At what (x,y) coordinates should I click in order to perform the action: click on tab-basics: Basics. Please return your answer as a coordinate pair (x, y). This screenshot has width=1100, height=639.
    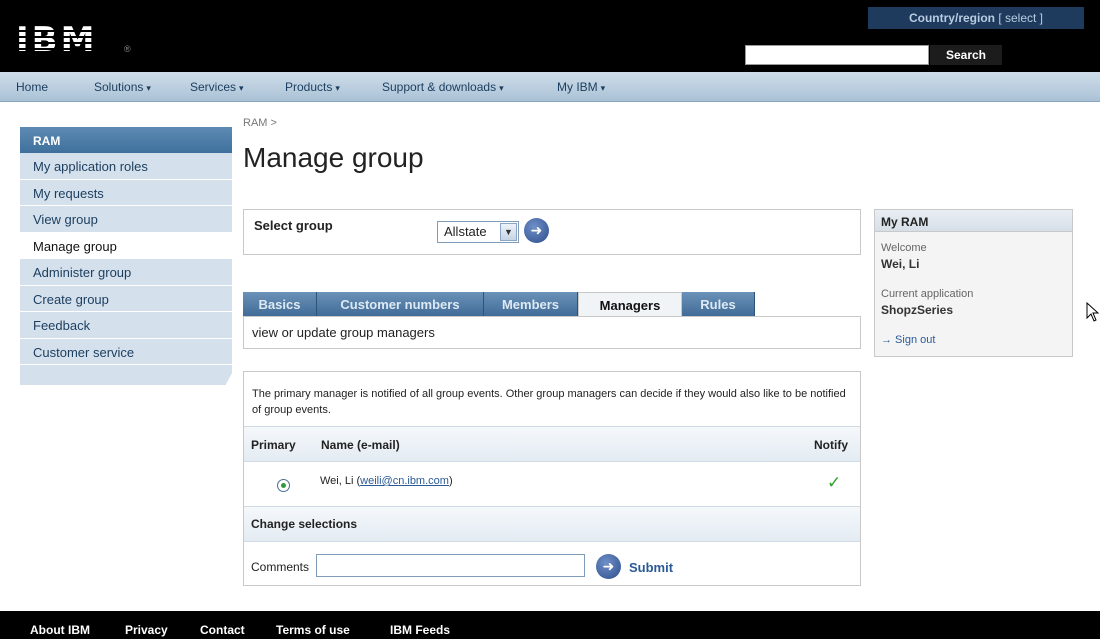
    Looking at the image, I should click on (280, 304).